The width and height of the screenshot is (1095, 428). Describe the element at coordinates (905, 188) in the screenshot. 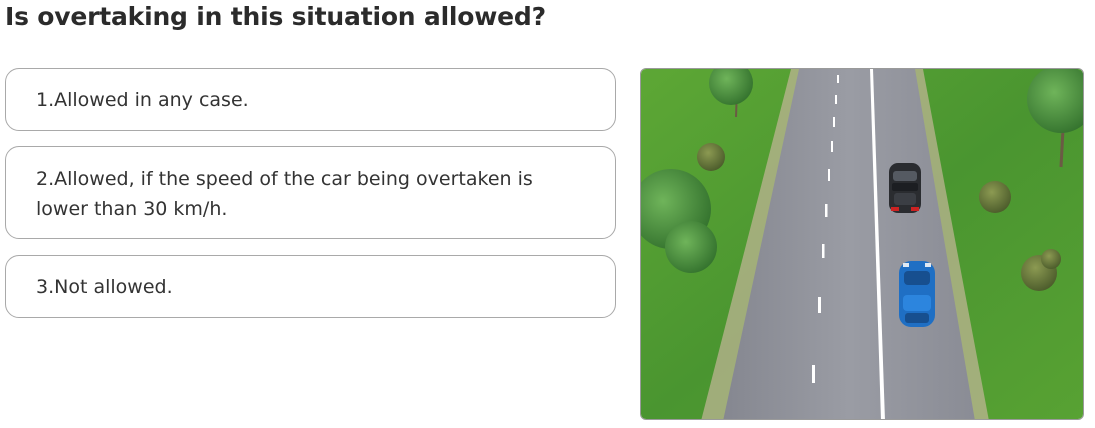

I see `dark-car-icon` at that location.